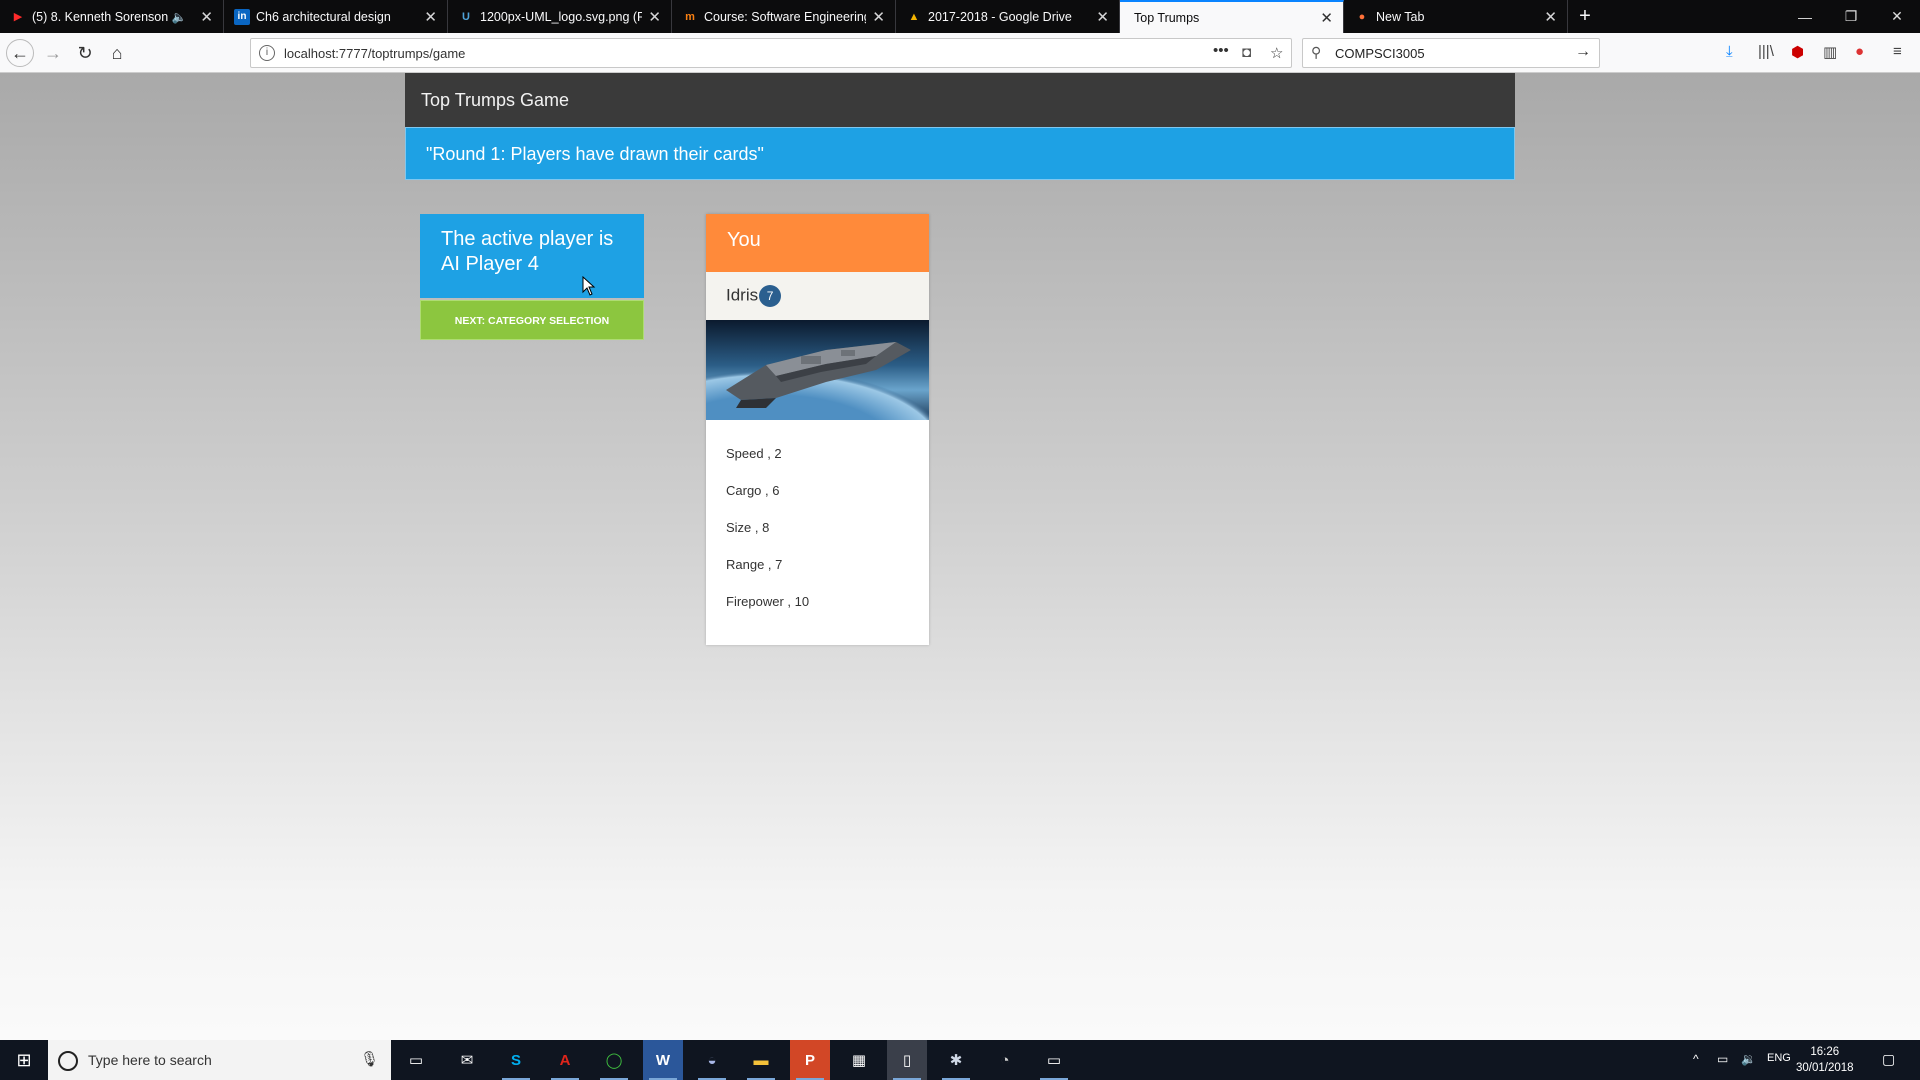  What do you see at coordinates (614, 1060) in the screenshot?
I see `app-green-ring-icon: ◯` at bounding box center [614, 1060].